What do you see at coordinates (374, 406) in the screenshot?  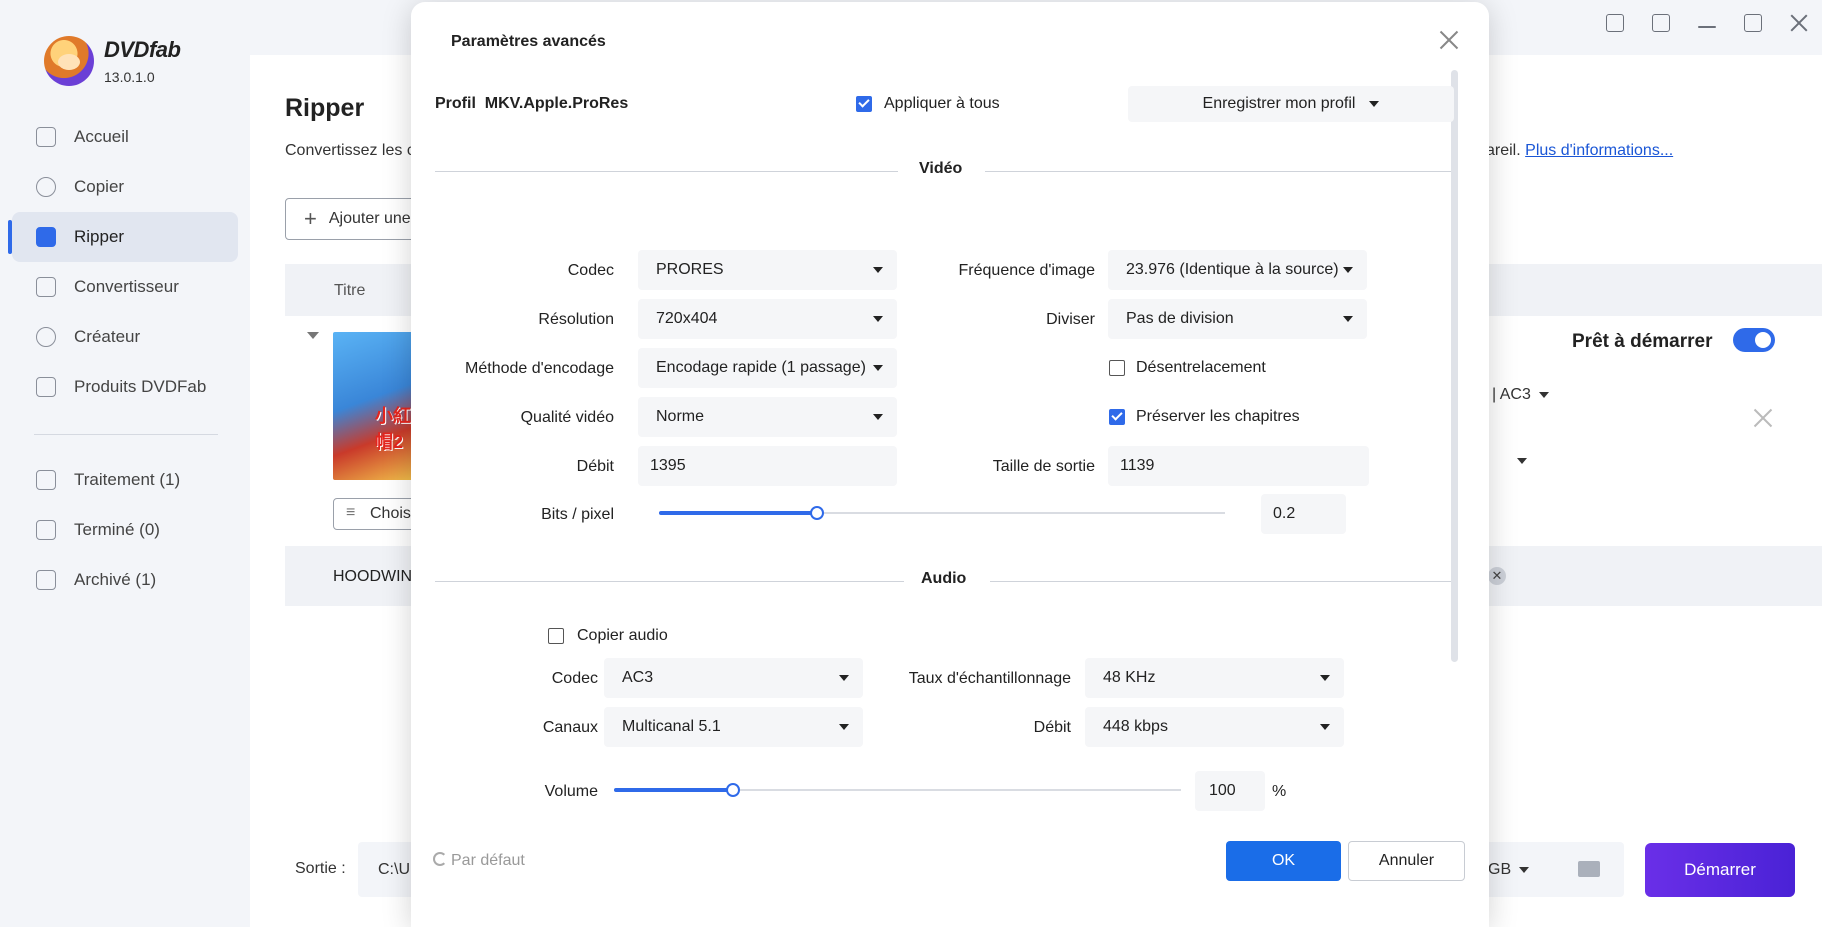 I see `movie-poster` at bounding box center [374, 406].